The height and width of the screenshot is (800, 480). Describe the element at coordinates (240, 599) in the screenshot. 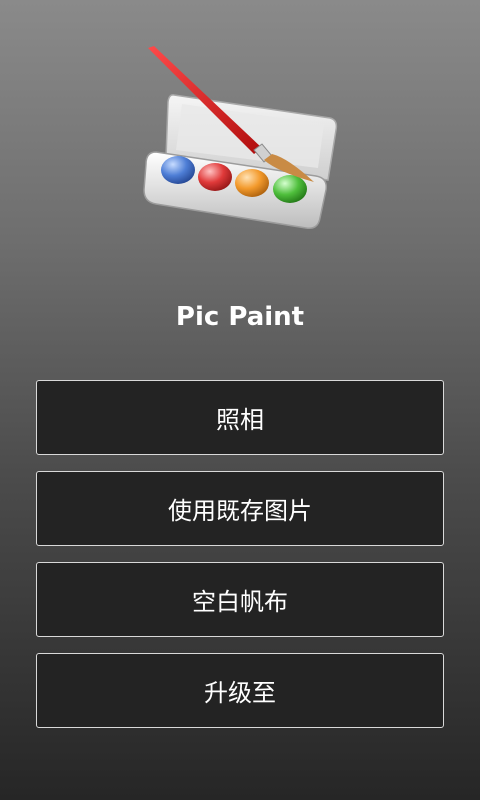

I see `blank-canvas-button: 空白帆布` at that location.